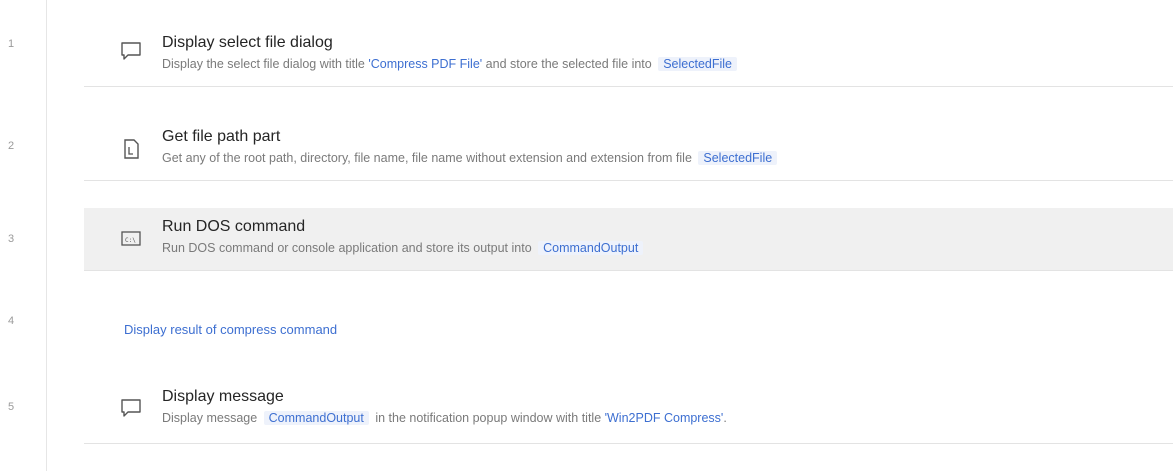 The image size is (1173, 471). I want to click on line-number: 2, so click(11, 146).